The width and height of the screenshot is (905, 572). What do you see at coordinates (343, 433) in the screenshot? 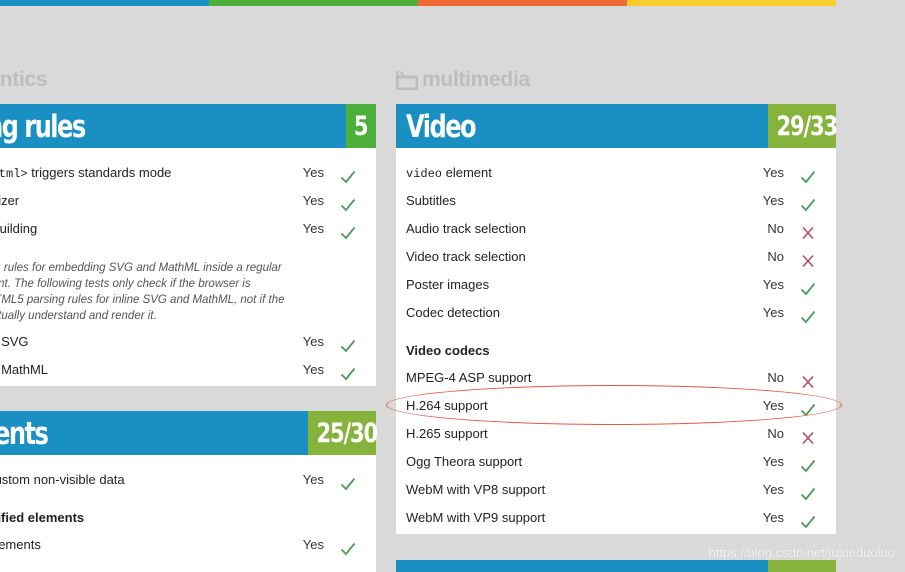
I see `panel-score: 25/30` at bounding box center [343, 433].